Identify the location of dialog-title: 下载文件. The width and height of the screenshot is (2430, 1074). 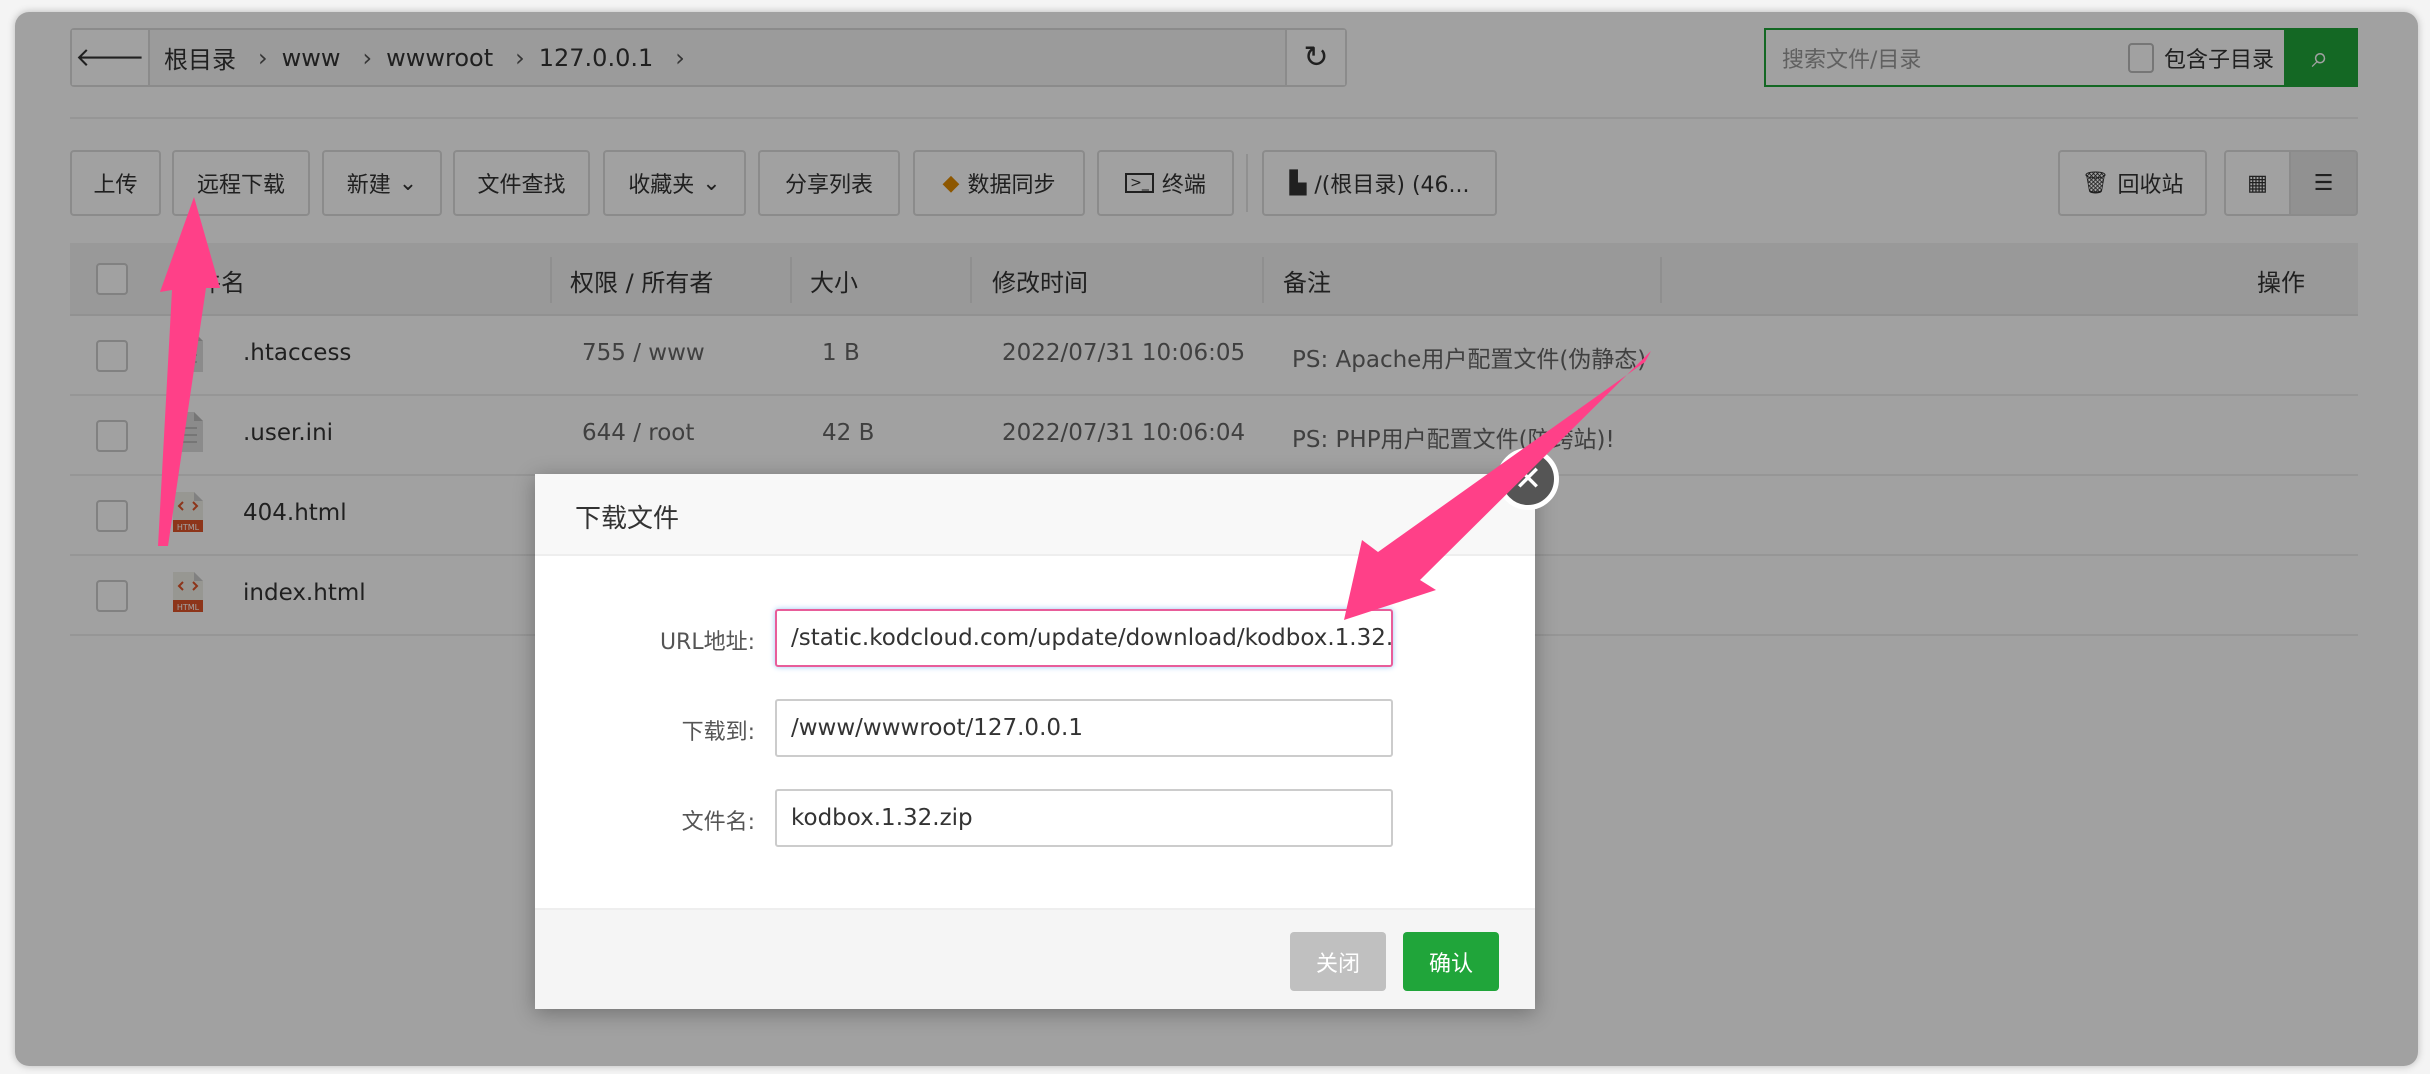
(1035, 515).